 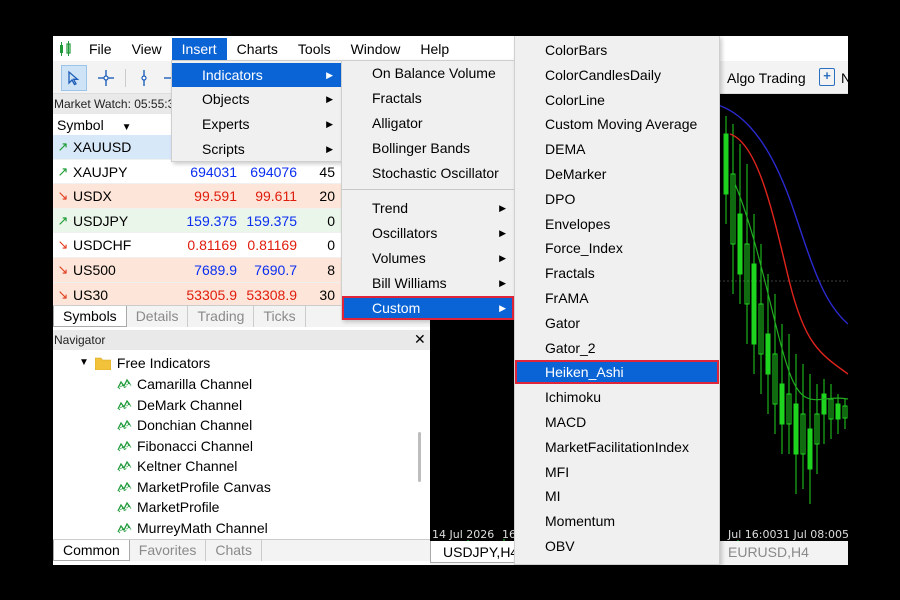 What do you see at coordinates (565, 149) in the screenshot?
I see `menu-item-label: DEMA` at bounding box center [565, 149].